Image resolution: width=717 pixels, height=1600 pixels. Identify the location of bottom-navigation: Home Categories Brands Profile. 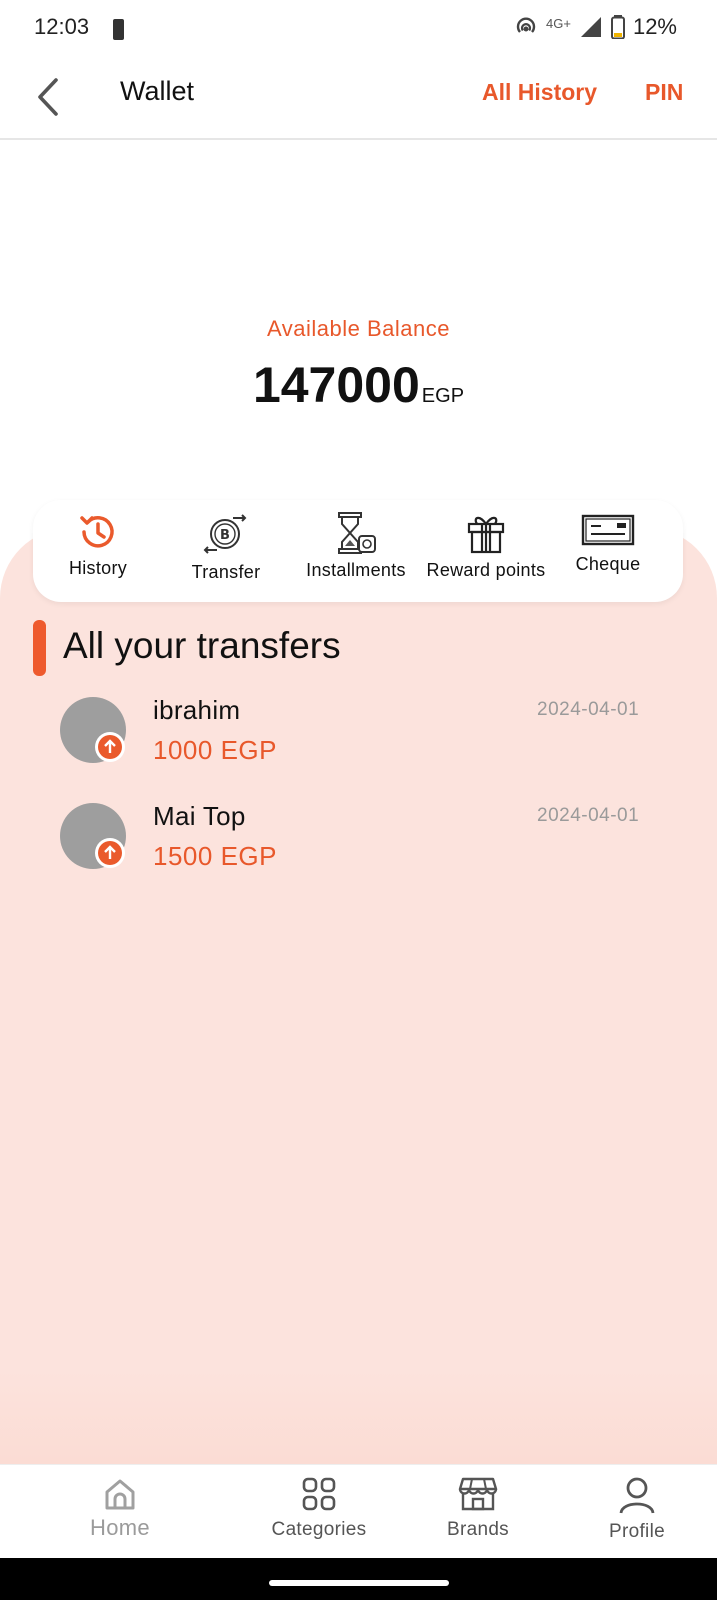
(358, 1511).